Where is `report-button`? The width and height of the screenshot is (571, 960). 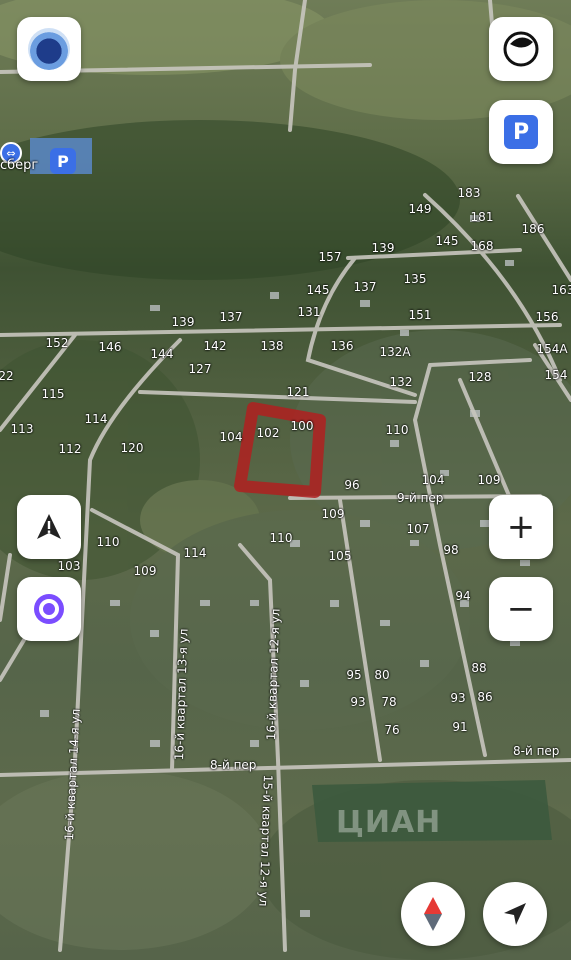
report-button is located at coordinates (49, 527).